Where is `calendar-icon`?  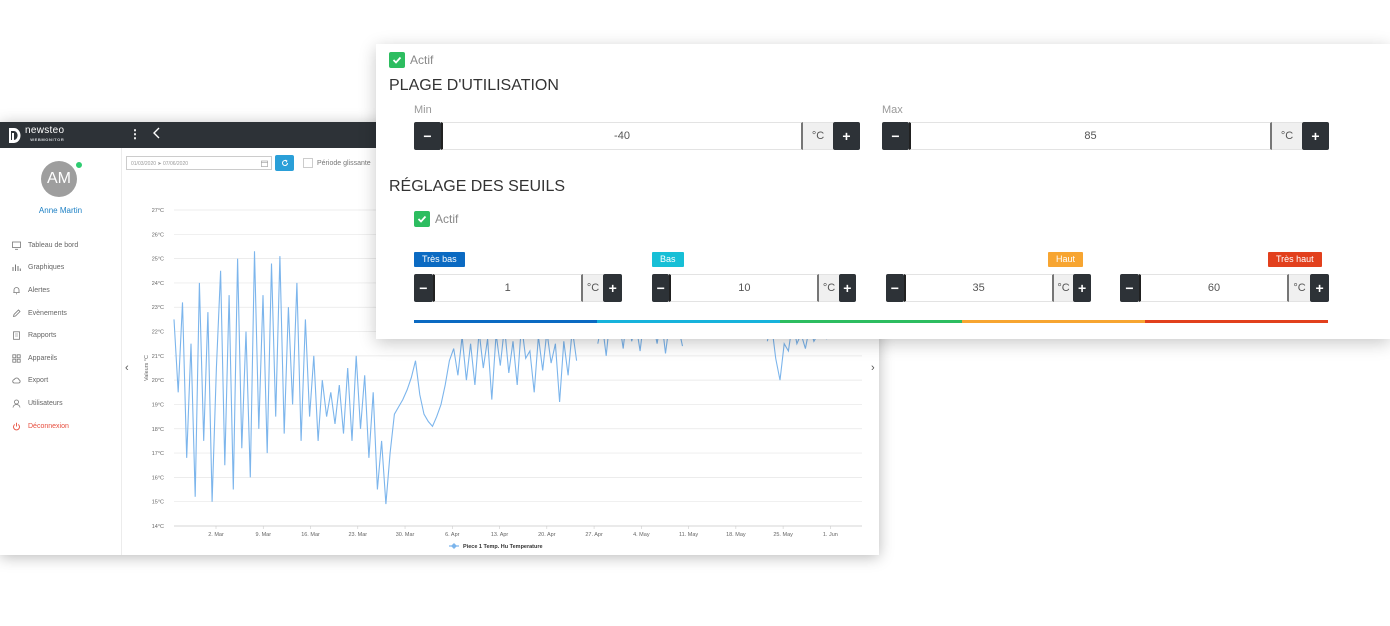
calendar-icon is located at coordinates (264, 163).